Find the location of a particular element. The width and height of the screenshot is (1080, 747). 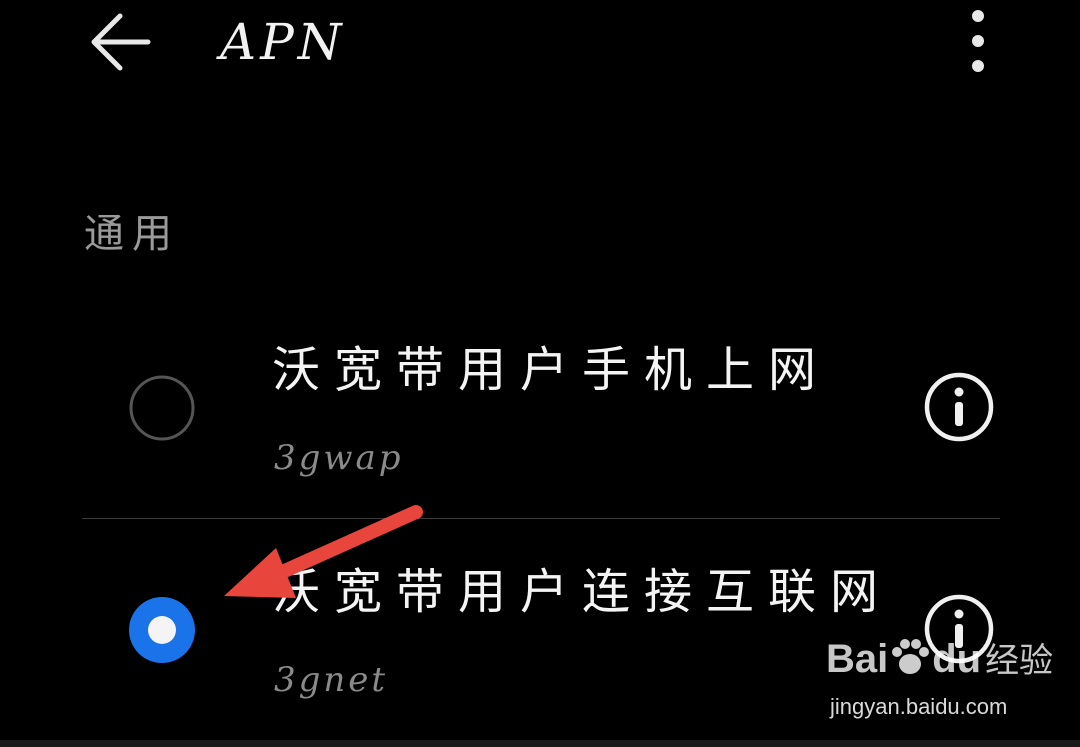

info-icon is located at coordinates (959, 407).